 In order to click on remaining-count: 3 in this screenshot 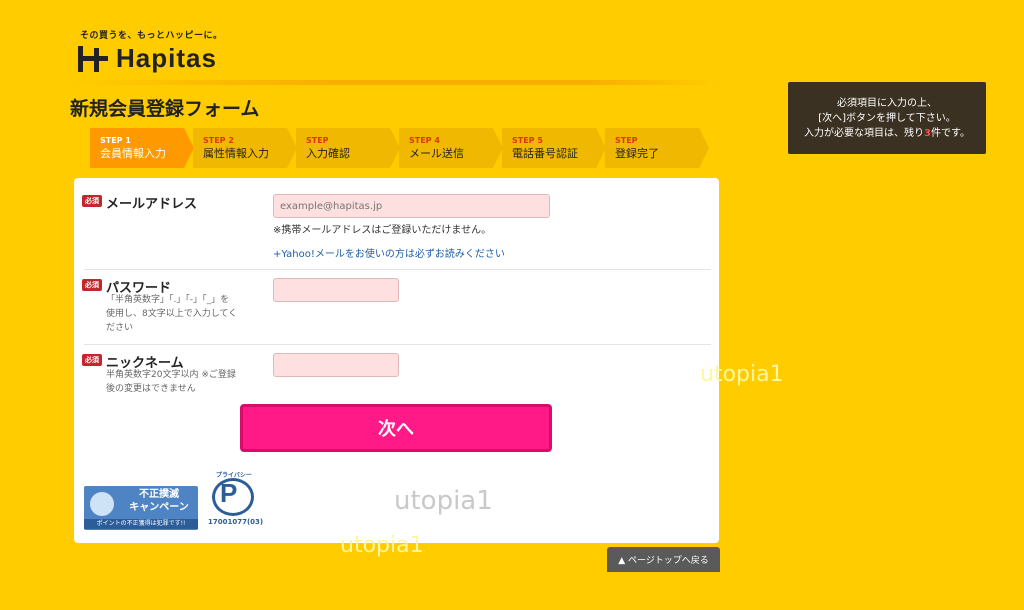, I will do `click(927, 133)`.